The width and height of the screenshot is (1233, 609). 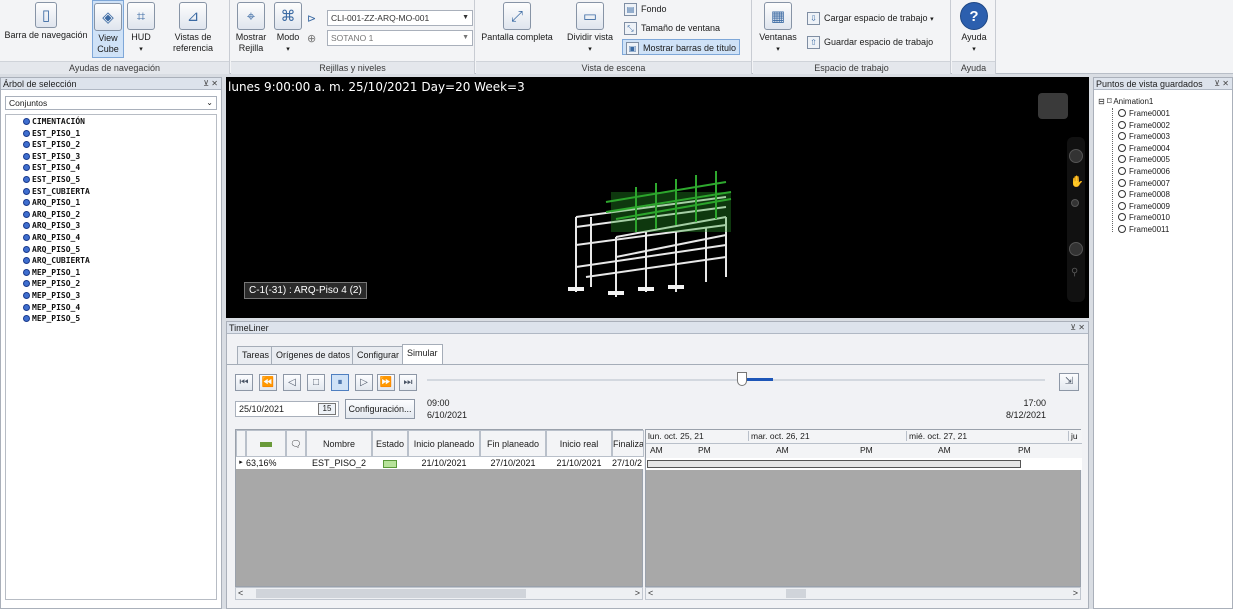 I want to click on actual-start-column-header: Inicio real, so click(x=579, y=443).